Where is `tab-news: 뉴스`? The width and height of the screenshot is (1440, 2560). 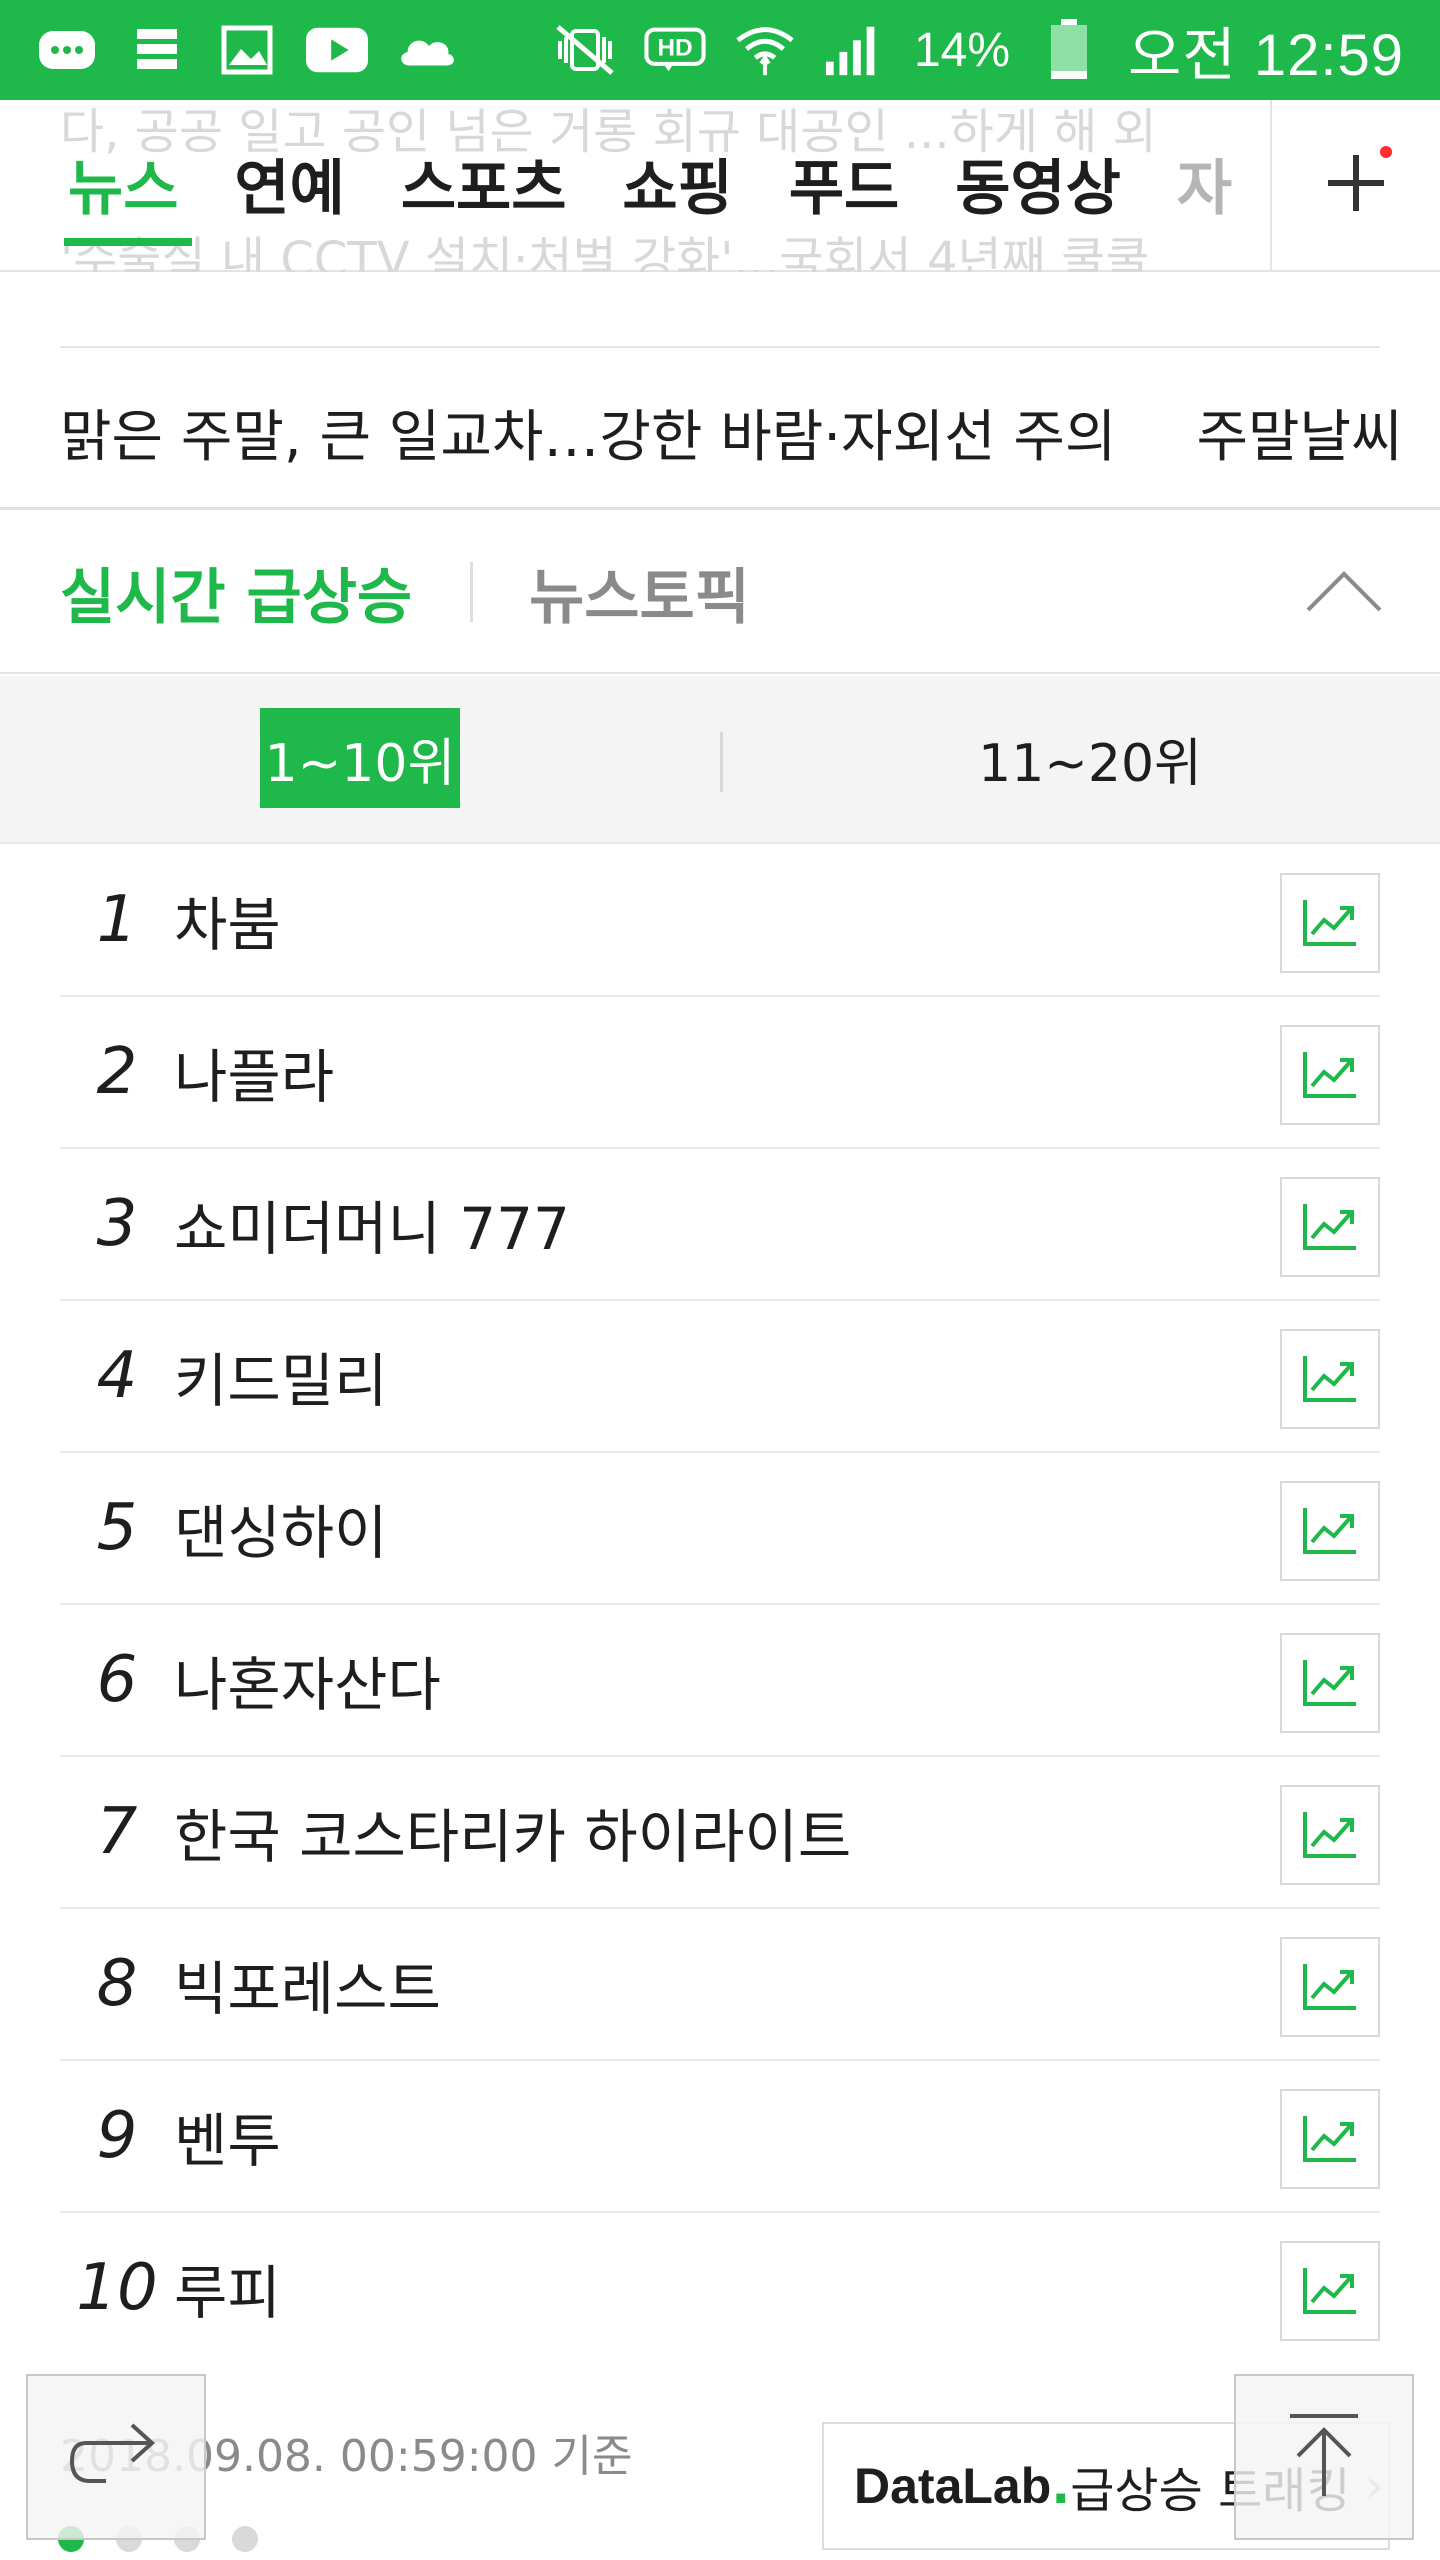
tab-news: 뉴스 is located at coordinates (123, 195).